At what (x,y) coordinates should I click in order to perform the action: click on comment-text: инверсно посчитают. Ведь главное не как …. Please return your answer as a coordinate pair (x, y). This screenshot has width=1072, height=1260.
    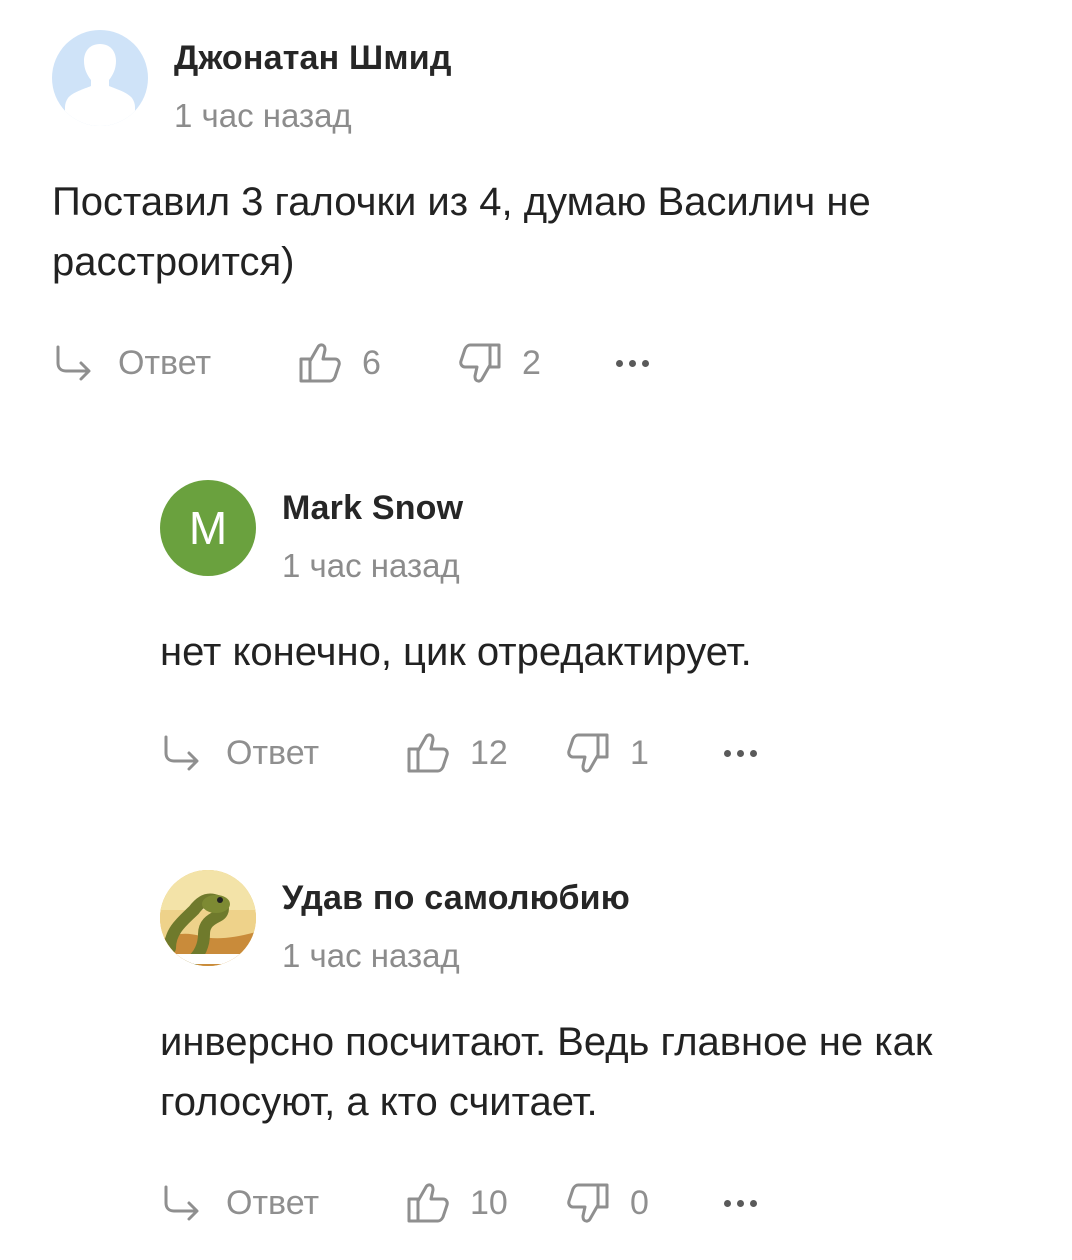
    Looking at the image, I should click on (546, 1072).